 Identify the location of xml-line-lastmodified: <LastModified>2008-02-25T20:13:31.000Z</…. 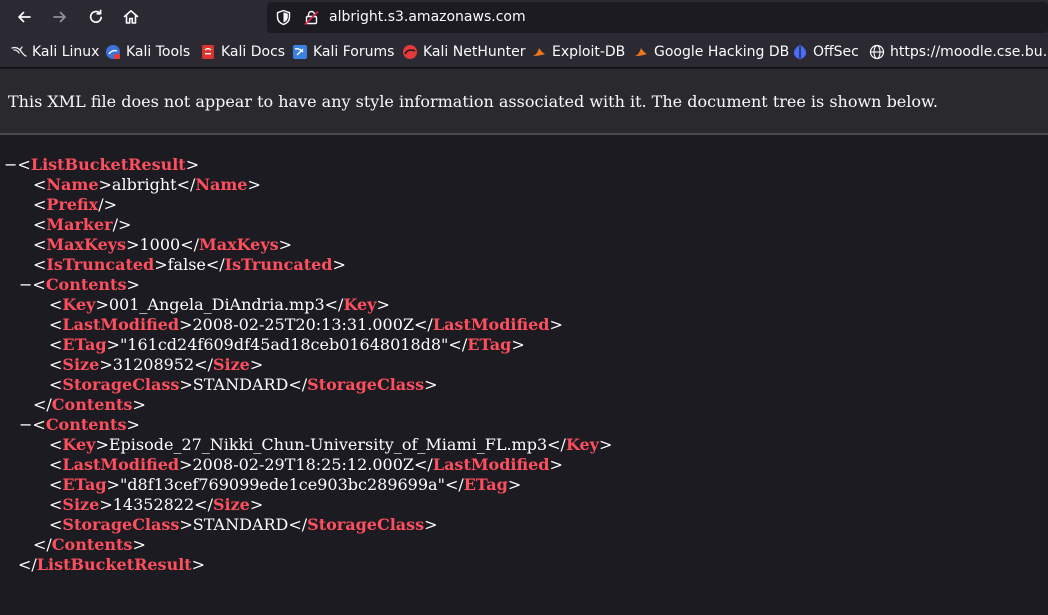
(306, 324).